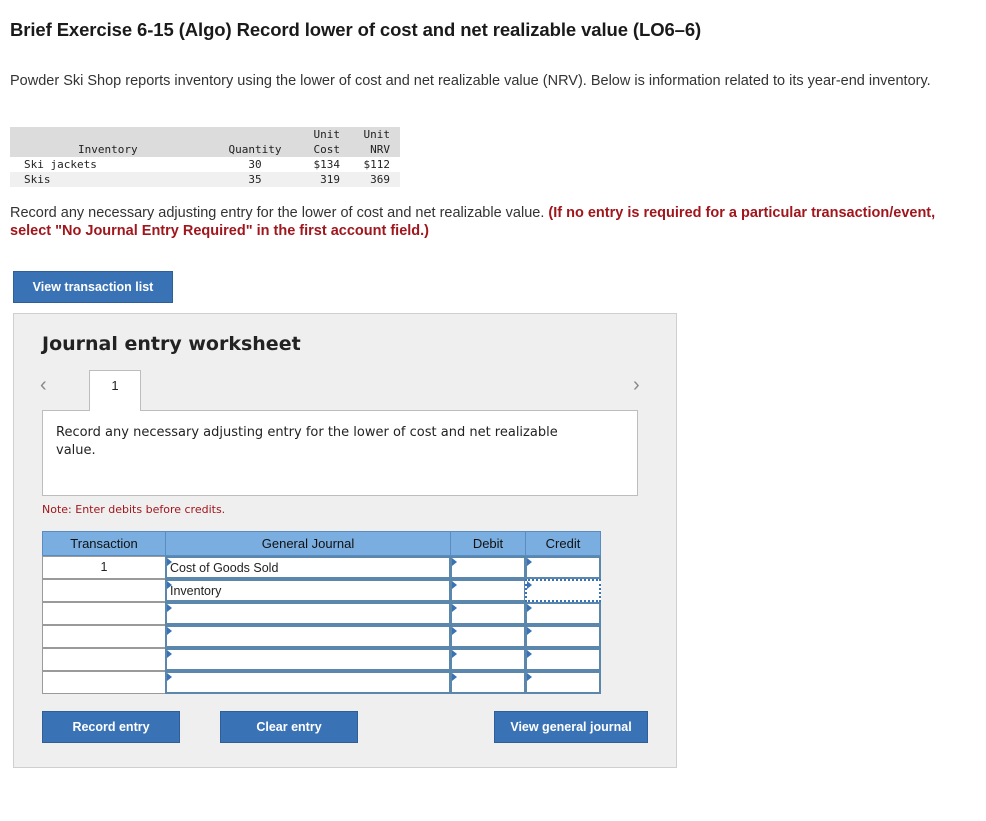 The width and height of the screenshot is (986, 821). What do you see at coordinates (377, 164) in the screenshot?
I see `row-nrv: $112` at bounding box center [377, 164].